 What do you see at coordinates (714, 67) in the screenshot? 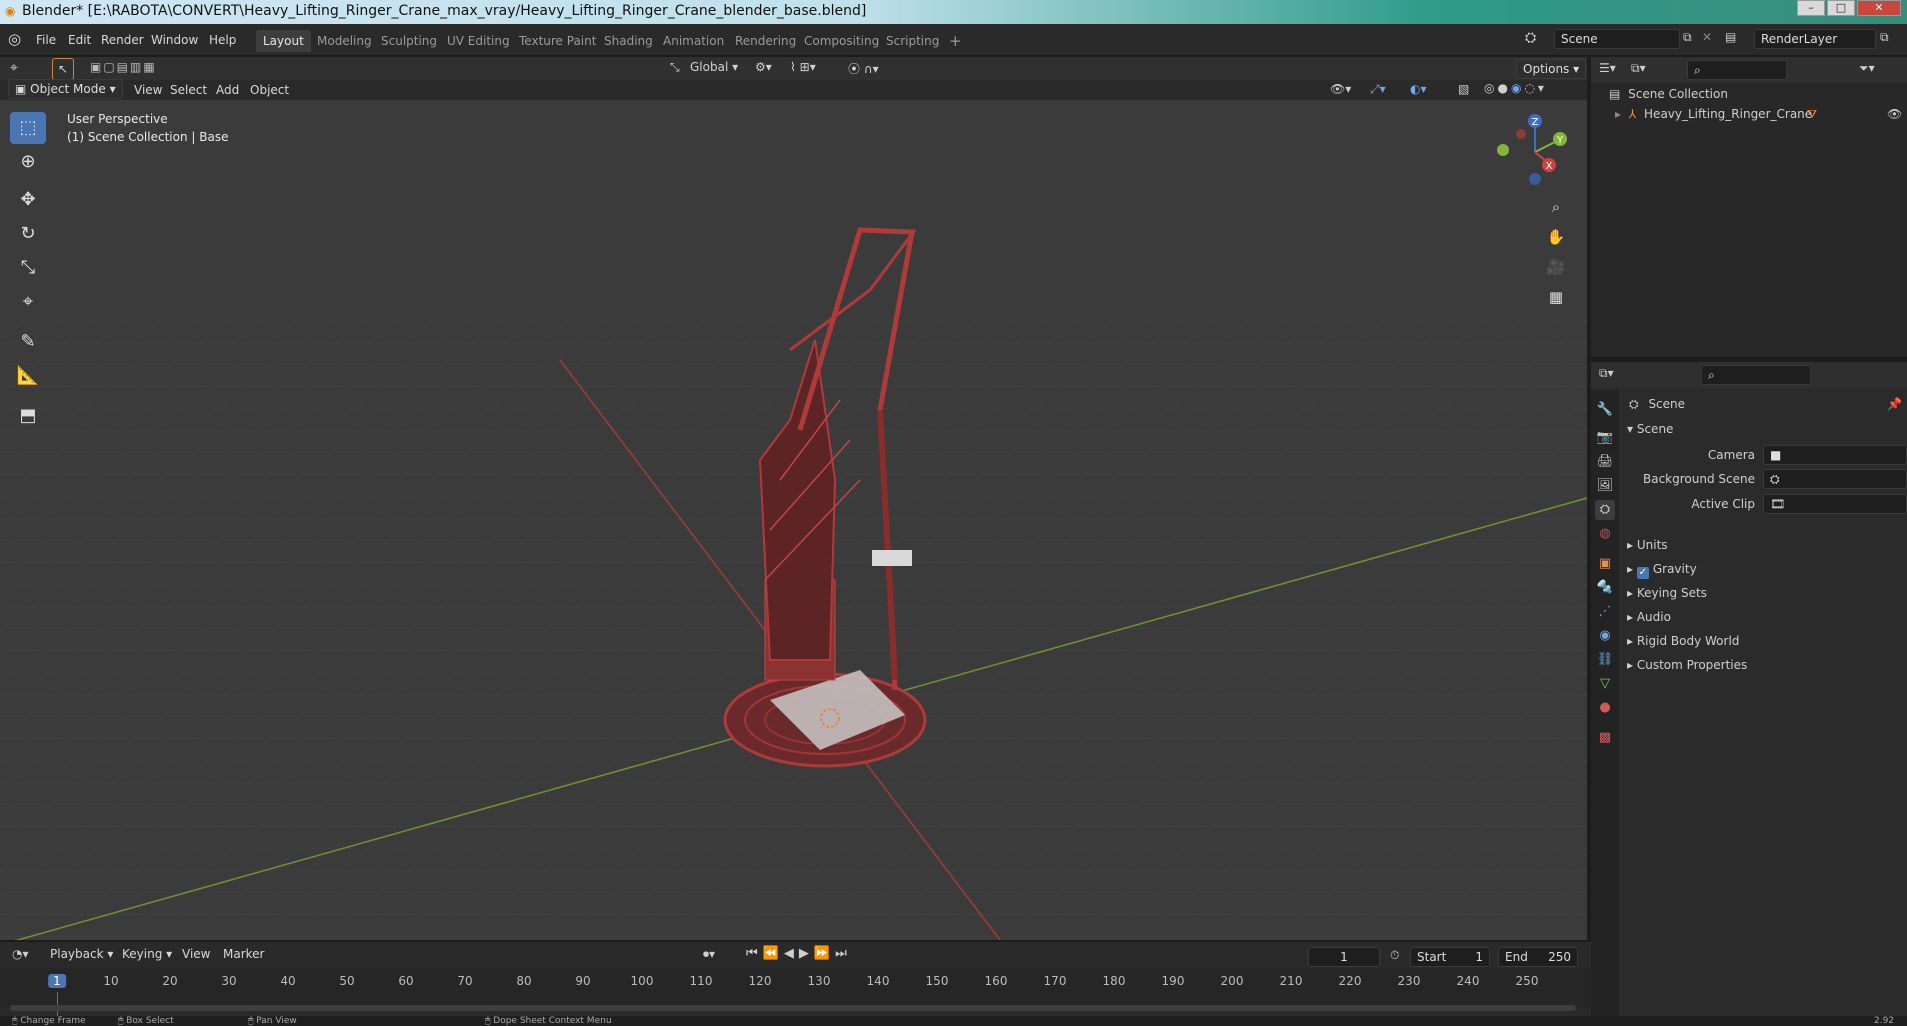
I see `transform-orientation-dropdown: Global ▾` at bounding box center [714, 67].